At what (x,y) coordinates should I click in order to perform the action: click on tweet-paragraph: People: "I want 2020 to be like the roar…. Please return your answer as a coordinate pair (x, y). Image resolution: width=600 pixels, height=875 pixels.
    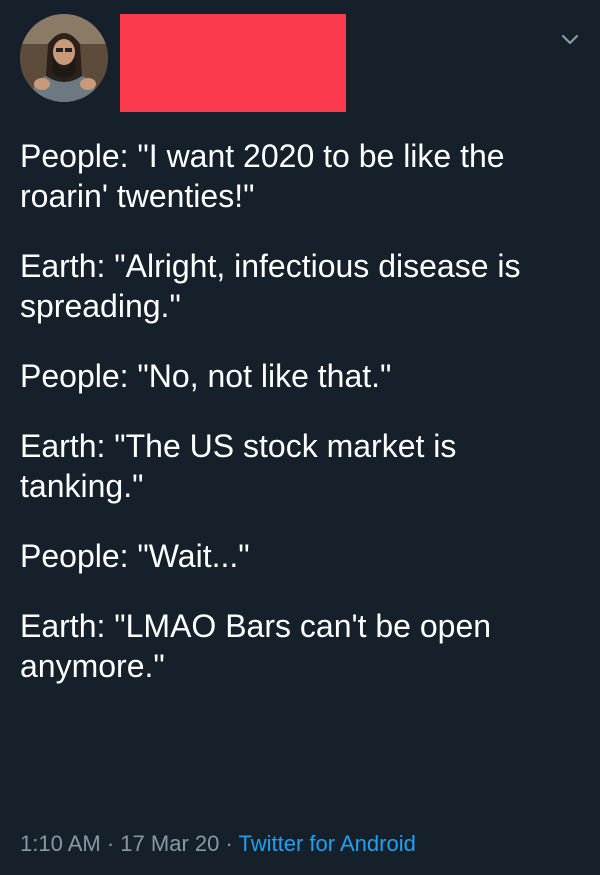
    Looking at the image, I should click on (262, 176).